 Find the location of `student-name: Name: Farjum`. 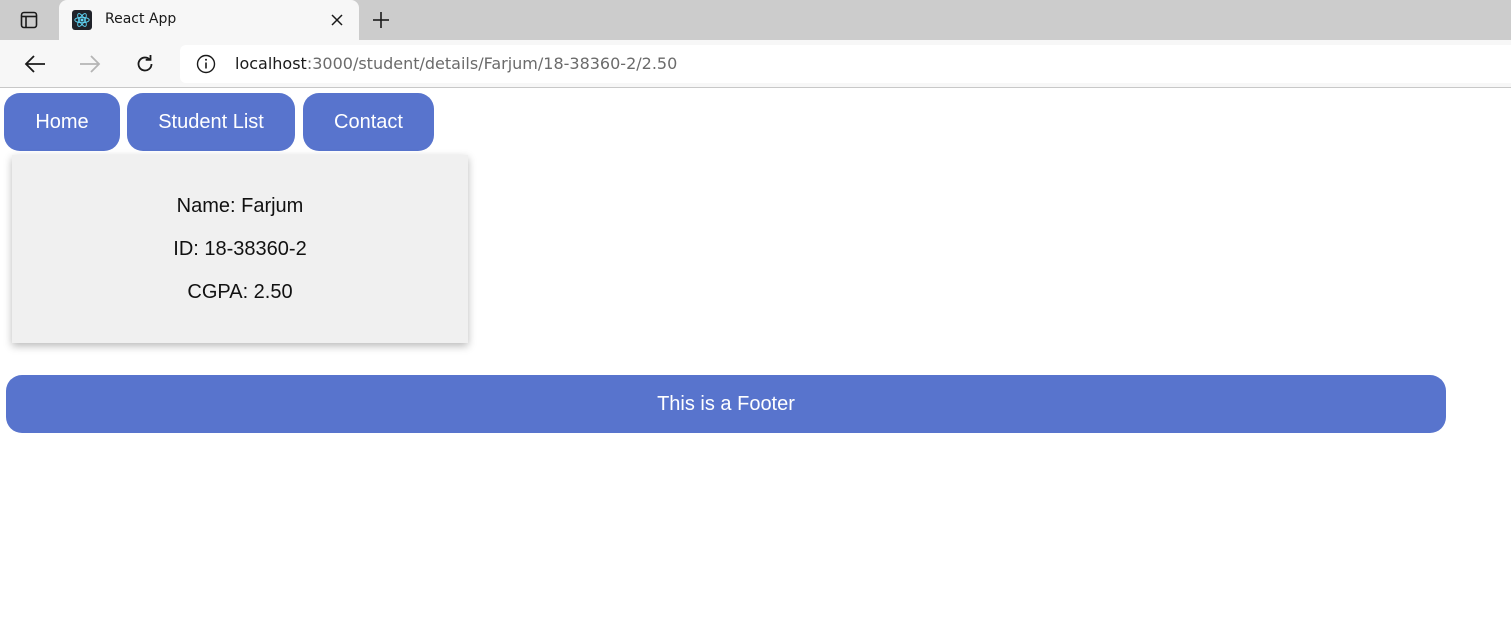

student-name: Name: Farjum is located at coordinates (240, 206).